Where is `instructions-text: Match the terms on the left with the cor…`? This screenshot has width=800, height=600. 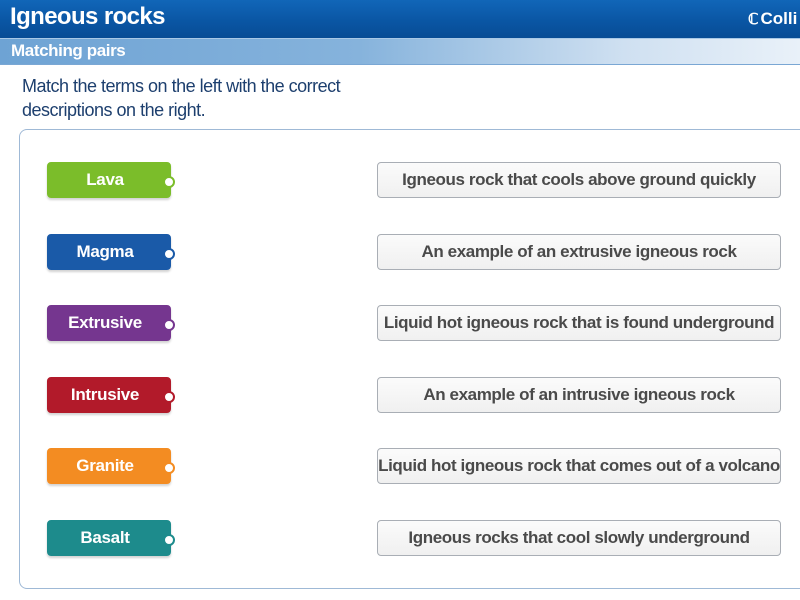 instructions-text: Match the terms on the left with the cor… is located at coordinates (181, 98).